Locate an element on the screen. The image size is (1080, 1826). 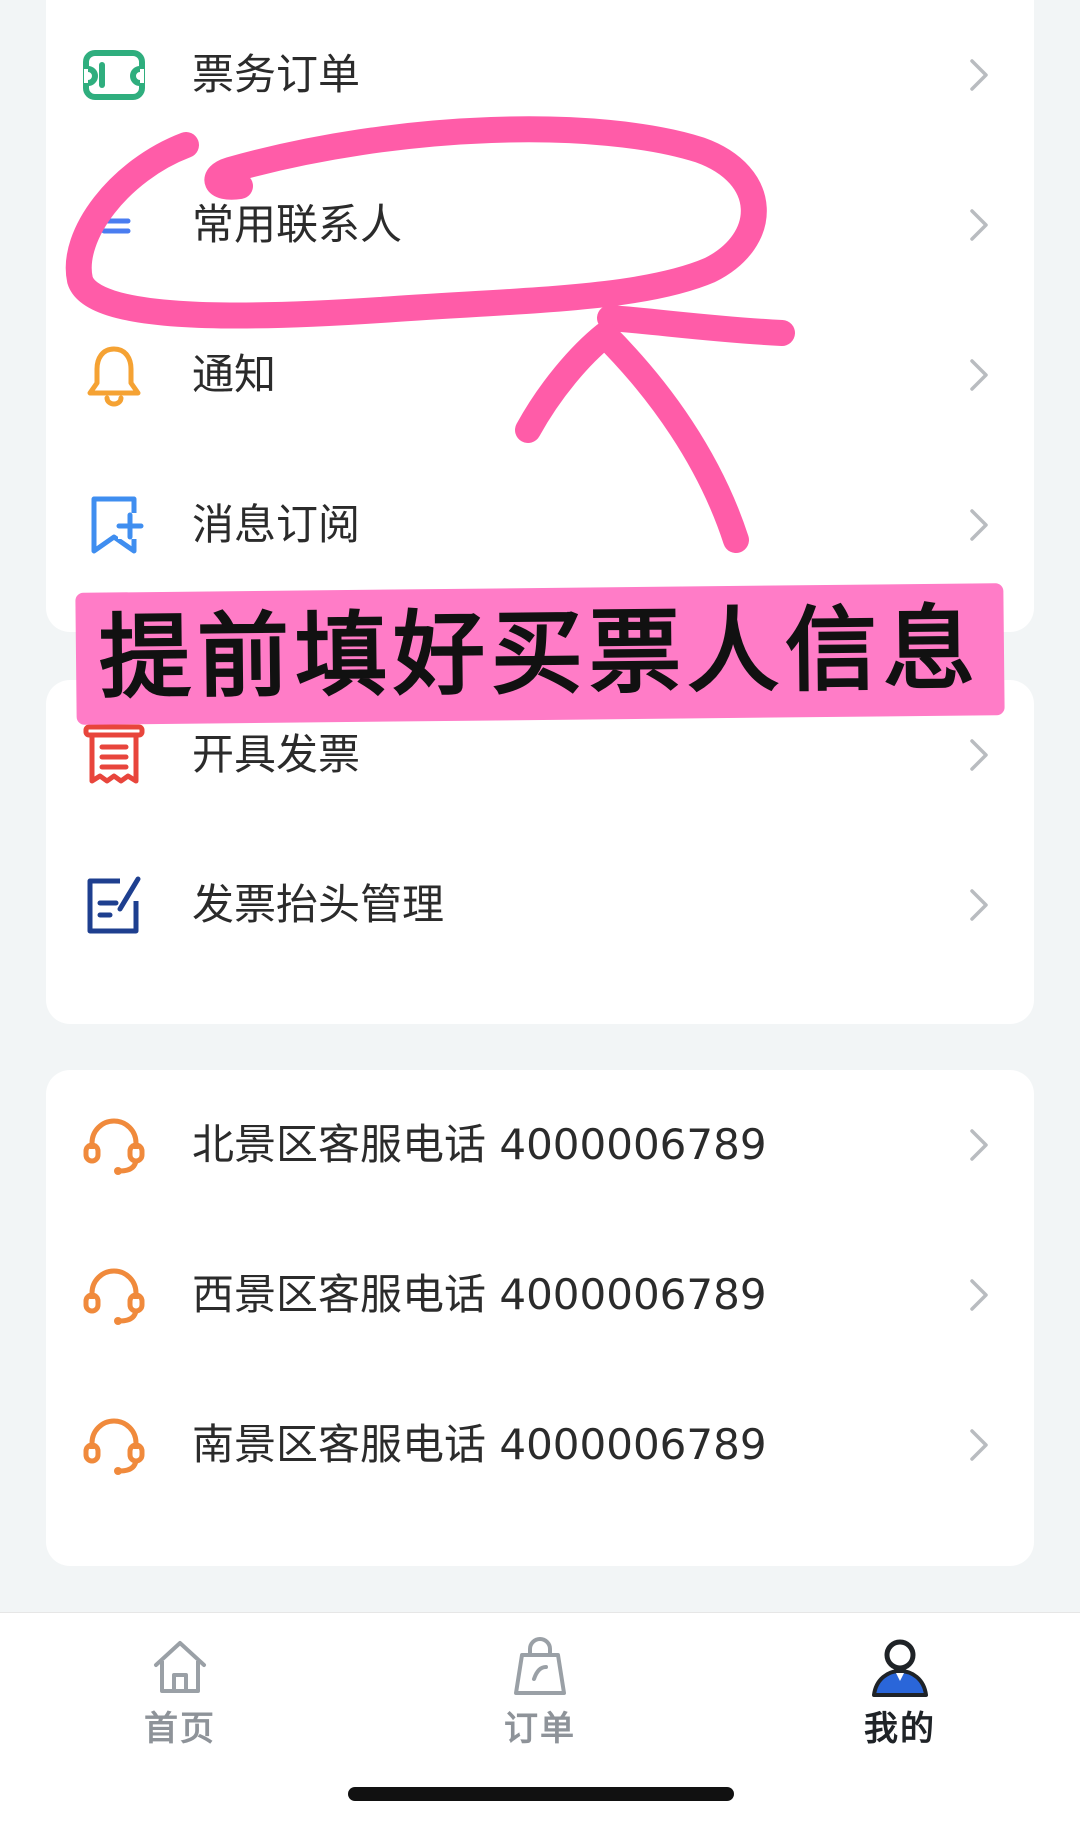
menu-item-label: 开具发票 is located at coordinates (276, 754).